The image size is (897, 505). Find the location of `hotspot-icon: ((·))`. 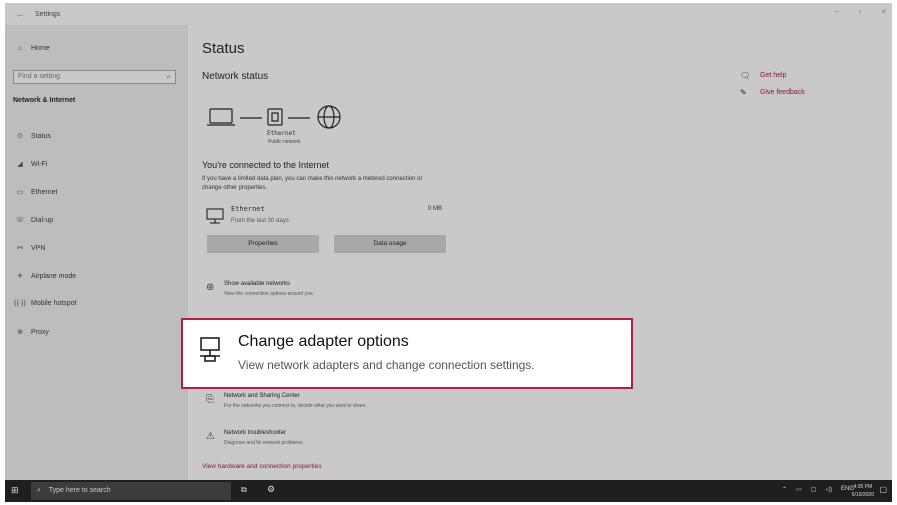

hotspot-icon: ((·)) is located at coordinates (20, 303).